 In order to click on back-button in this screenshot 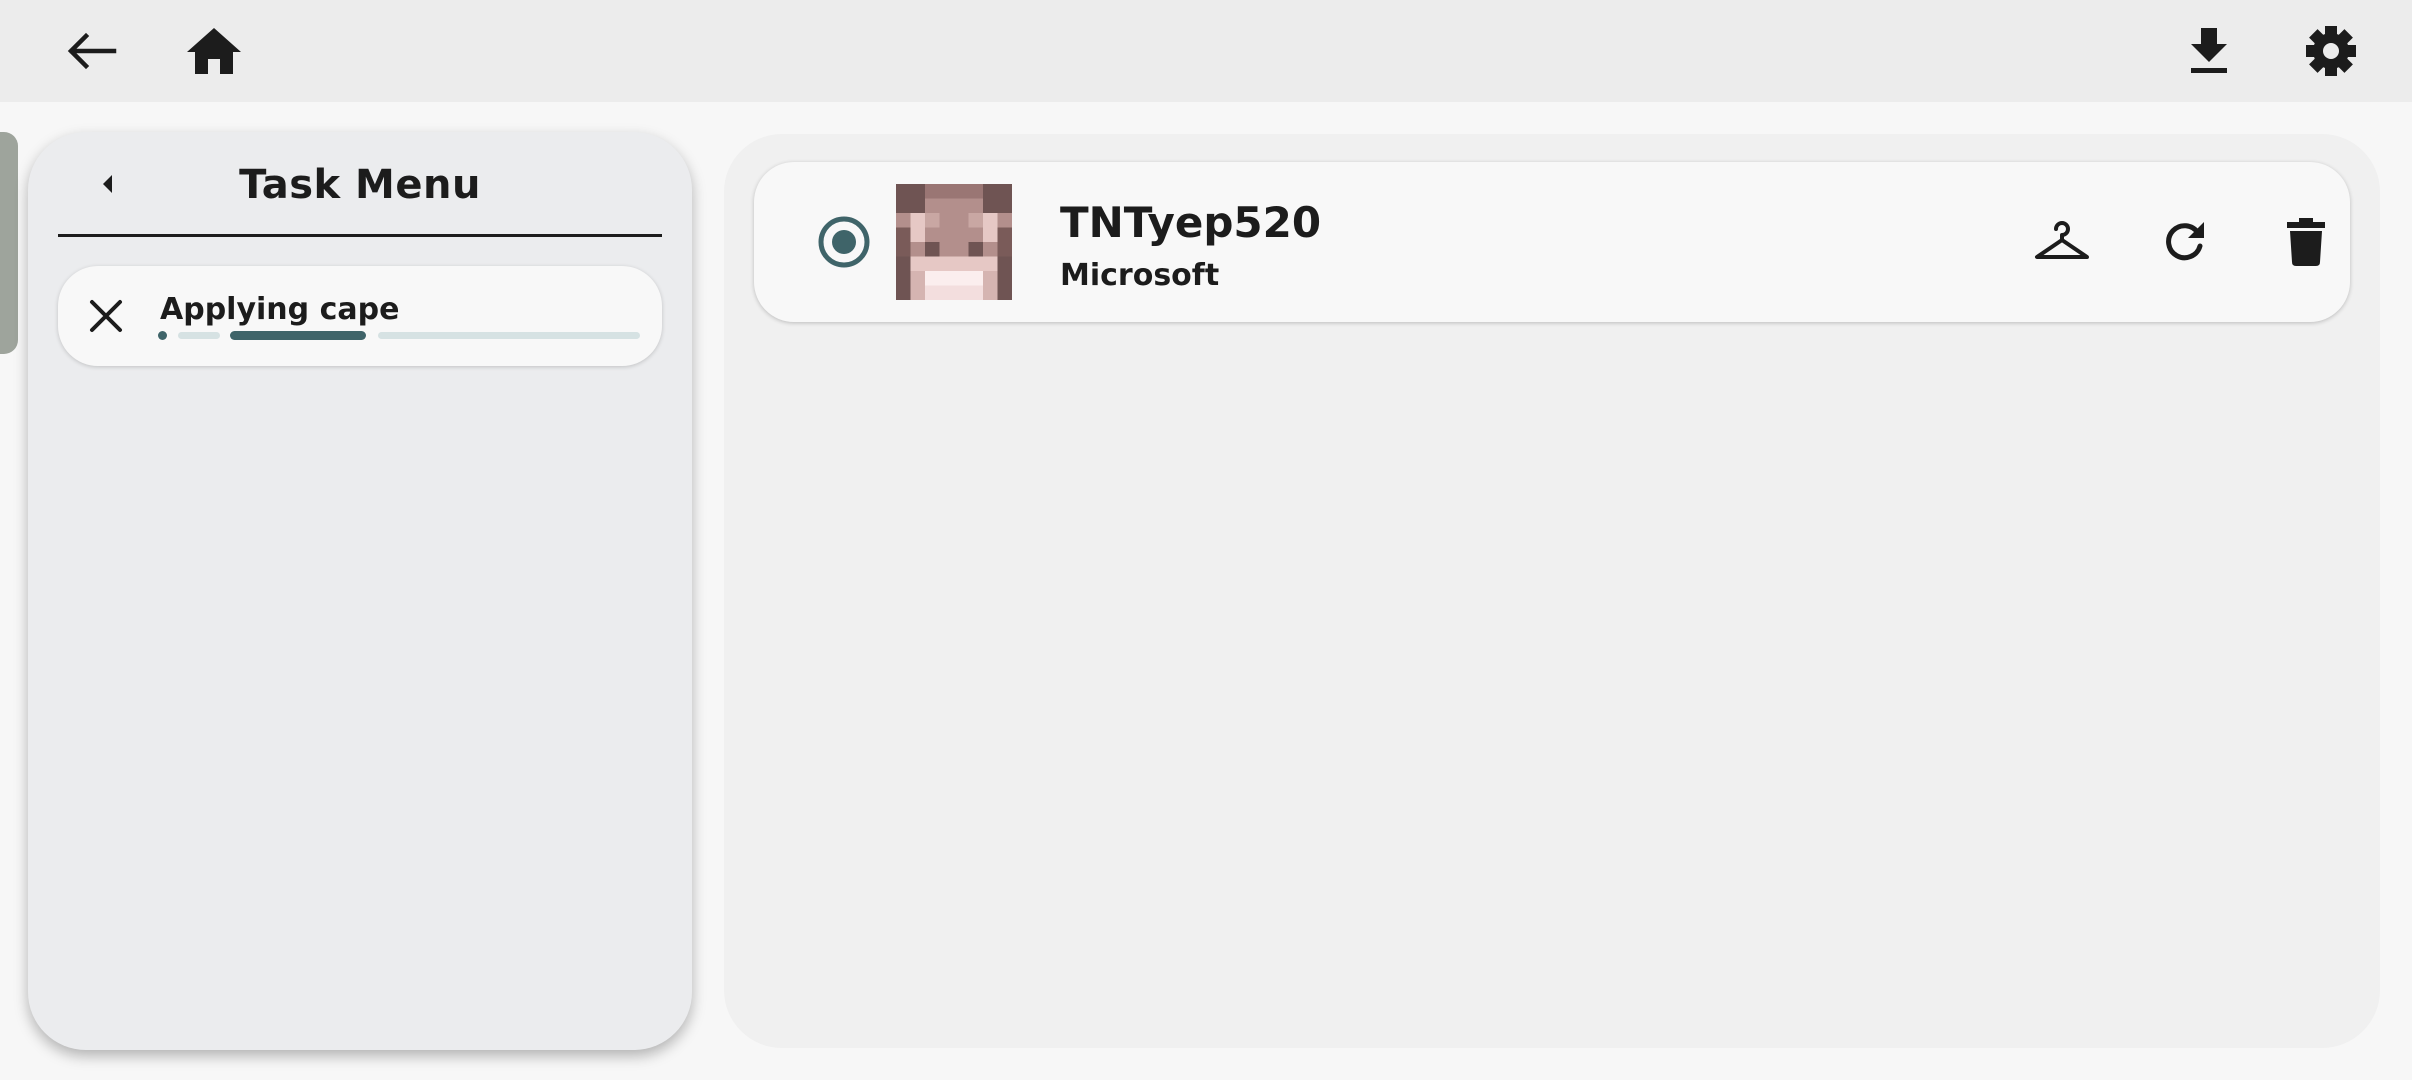, I will do `click(92, 51)`.